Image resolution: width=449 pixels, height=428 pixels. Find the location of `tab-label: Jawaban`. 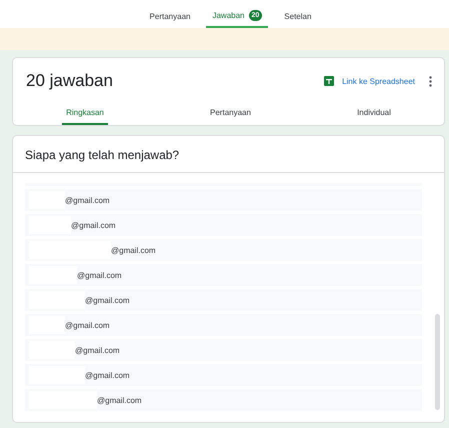

tab-label: Jawaban is located at coordinates (228, 15).